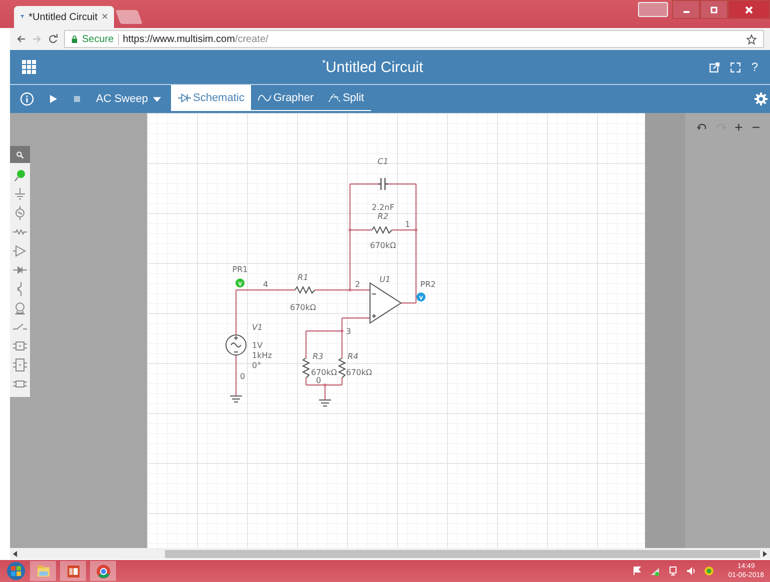 This screenshot has width=770, height=582. Describe the element at coordinates (653, 9) in the screenshot. I see `desktop-button` at that location.